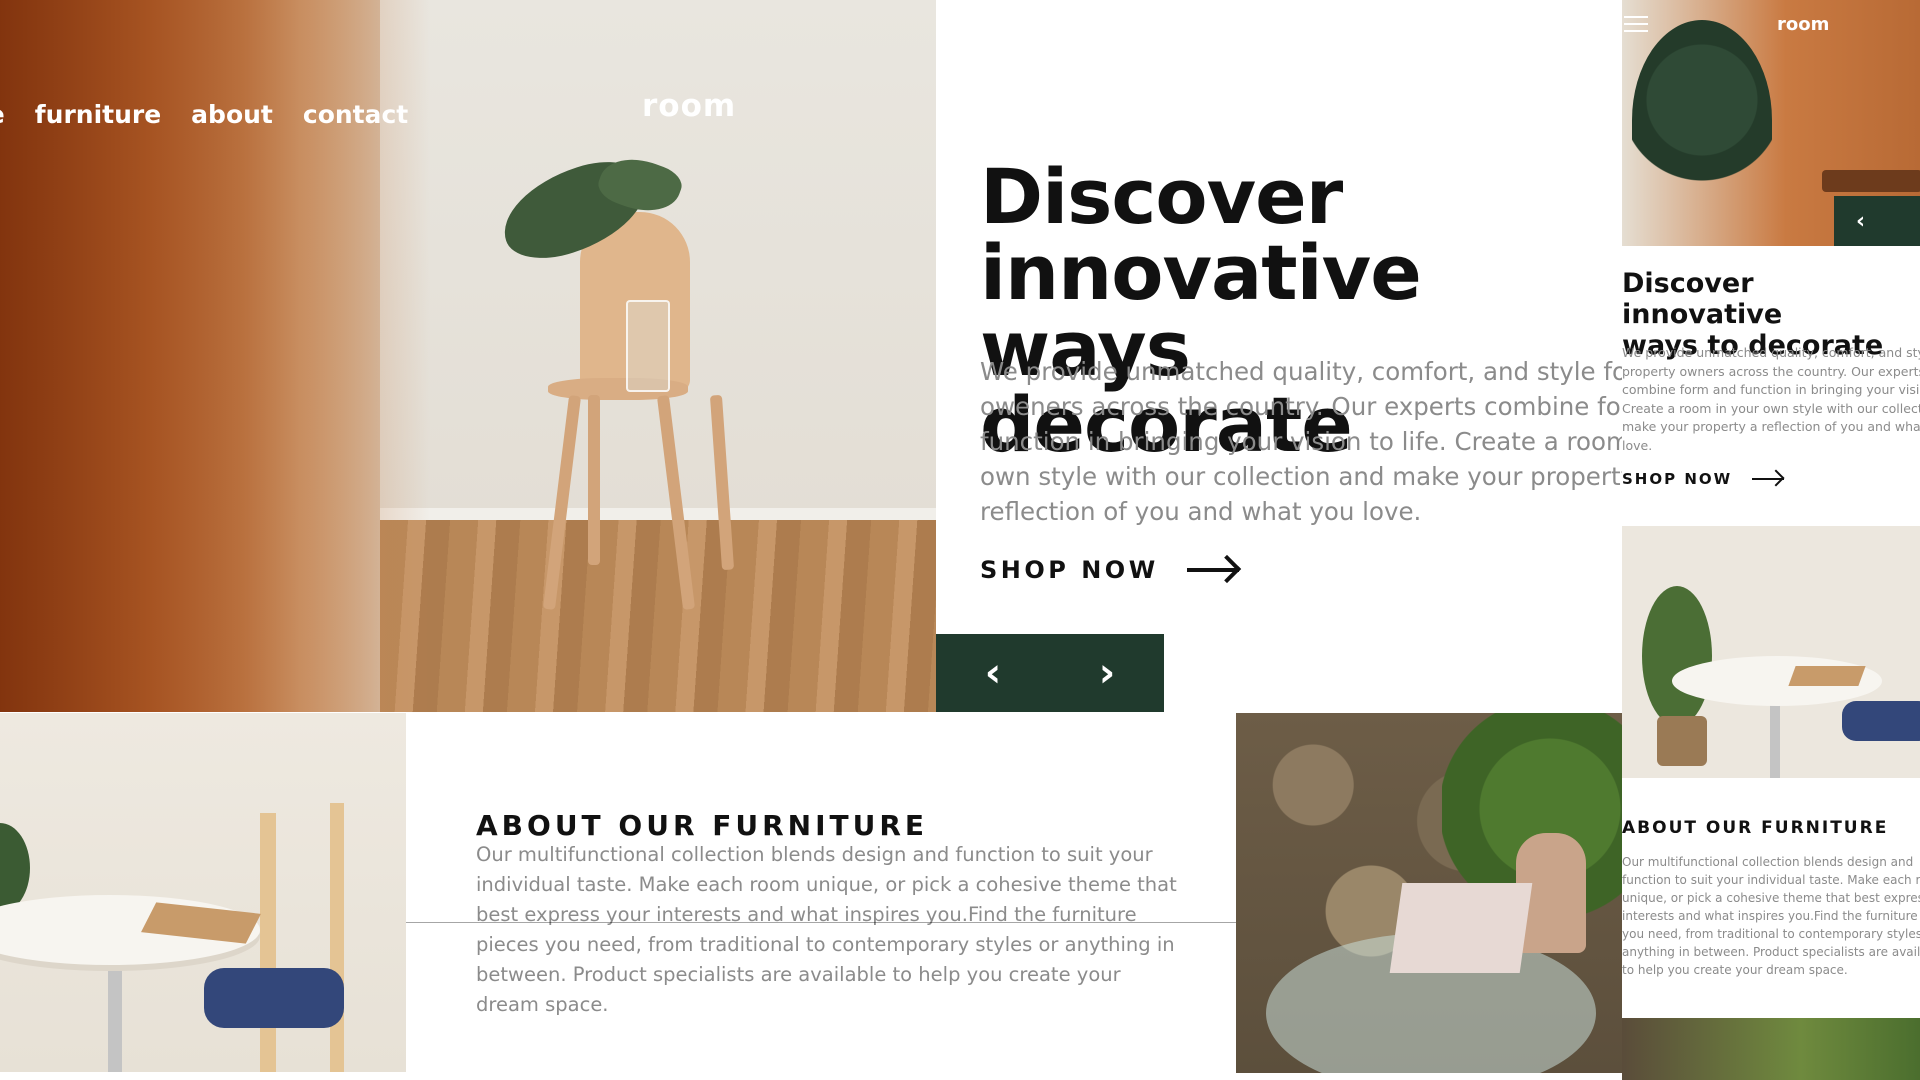 Image resolution: width=1920 pixels, height=1080 pixels. Describe the element at coordinates (1881, 721) in the screenshot. I see `mobile-cushion` at that location.